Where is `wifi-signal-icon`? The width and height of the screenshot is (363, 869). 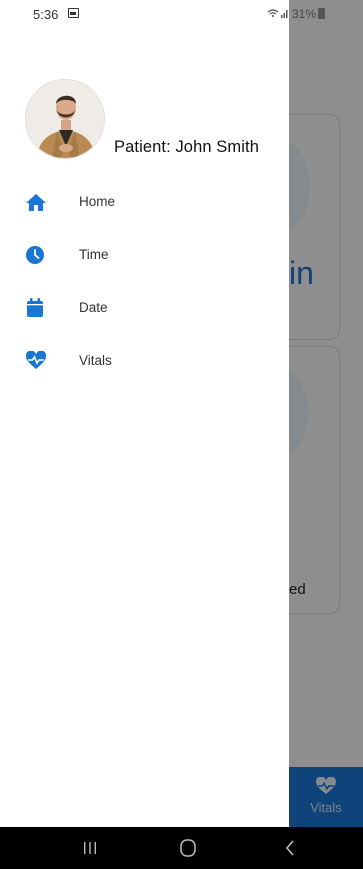 wifi-signal-icon is located at coordinates (277, 13).